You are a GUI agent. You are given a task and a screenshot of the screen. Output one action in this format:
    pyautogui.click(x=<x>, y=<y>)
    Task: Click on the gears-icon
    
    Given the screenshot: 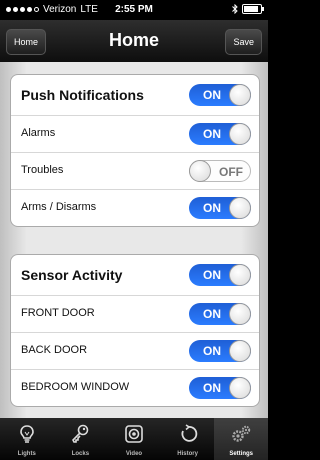 What is the action you would take?
    pyautogui.click(x=241, y=433)
    